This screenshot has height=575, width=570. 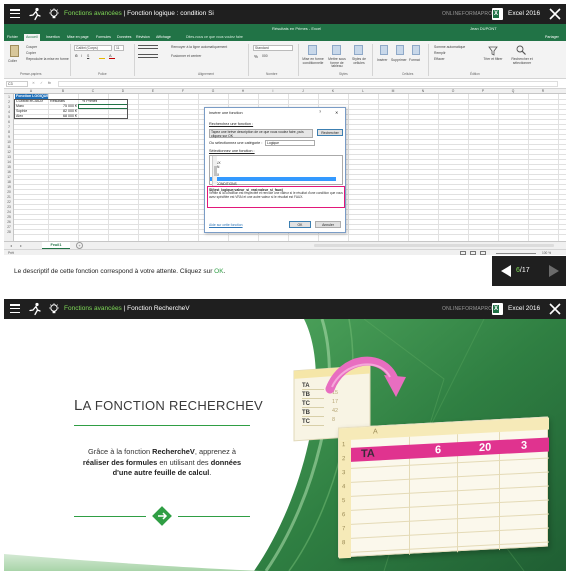 What do you see at coordinates (214, 171) in the screenshot?
I see `list-scrollbar` at bounding box center [214, 171].